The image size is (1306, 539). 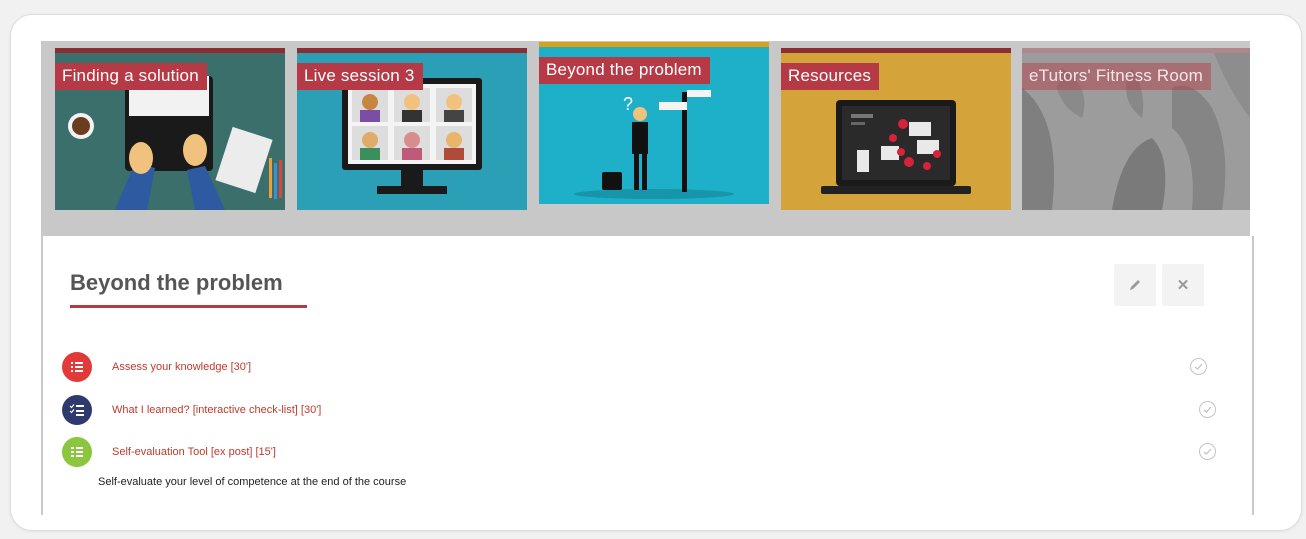 What do you see at coordinates (1136, 129) in the screenshot?
I see `tile-etutors-fitness-room: eTutors' Fitness Room` at bounding box center [1136, 129].